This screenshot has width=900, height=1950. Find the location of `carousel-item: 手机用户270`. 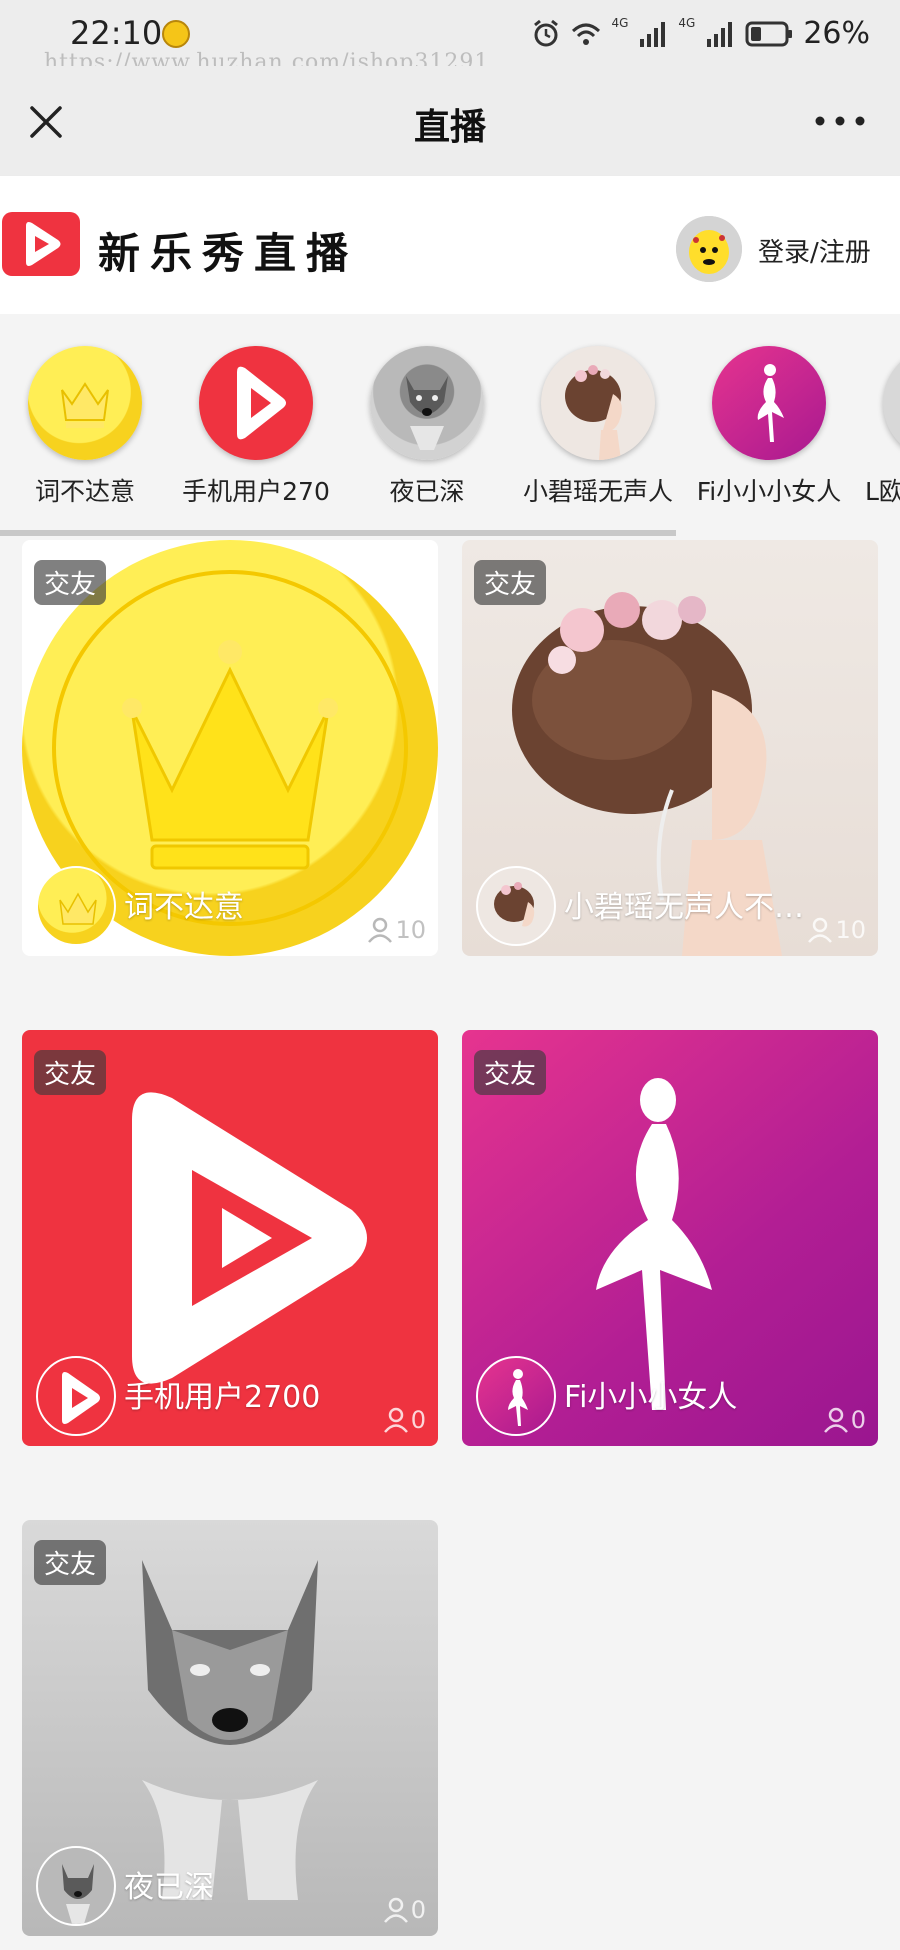

carousel-item: 手机用户270 is located at coordinates (256, 427).